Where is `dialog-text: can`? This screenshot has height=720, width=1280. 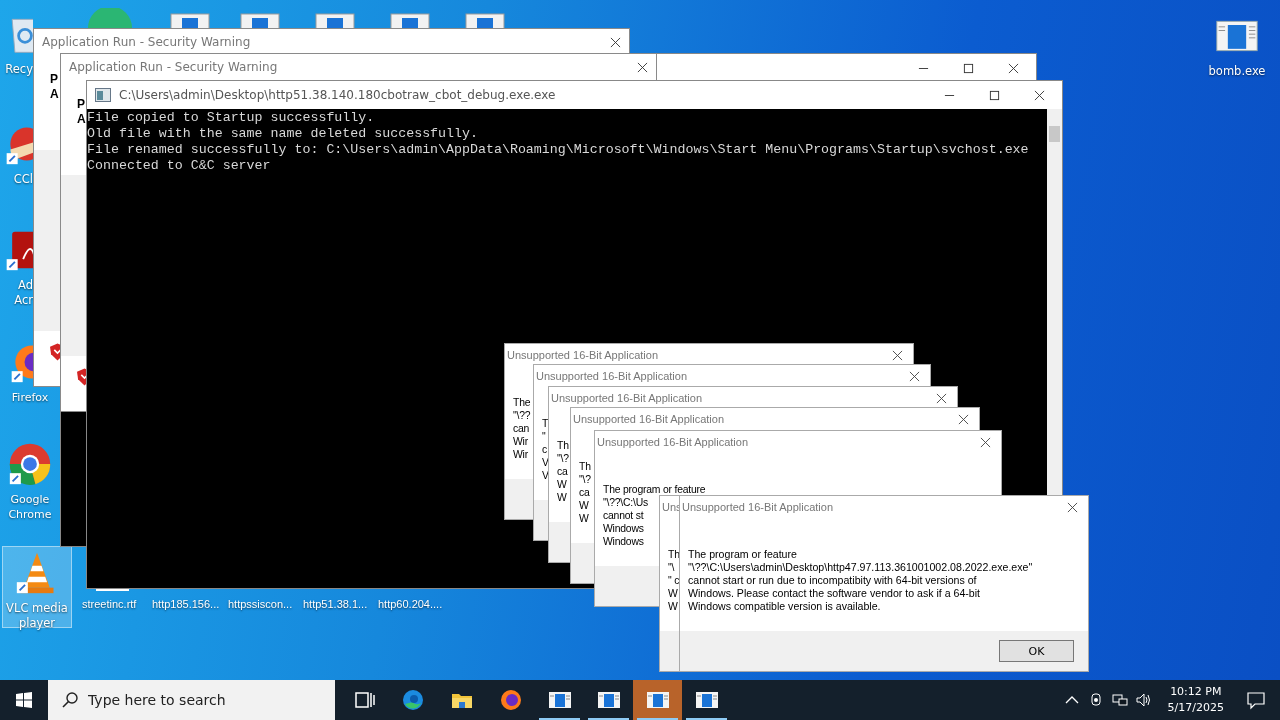
dialog-text: can is located at coordinates (521, 428).